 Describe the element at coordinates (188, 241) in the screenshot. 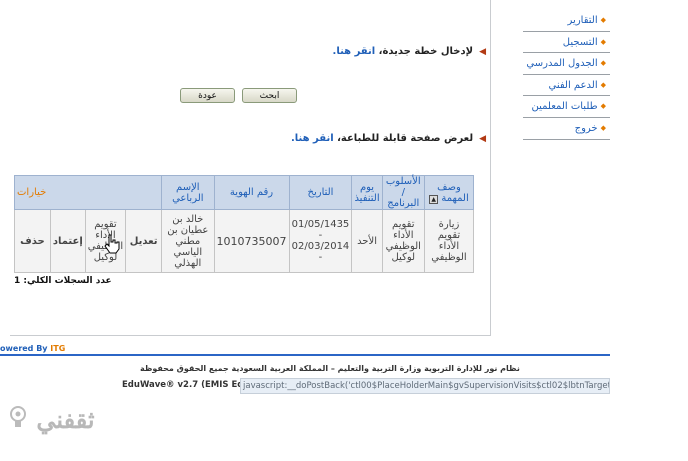

I see `cell-name: خالد بن عطيان بن مطني الياسي الهذلي` at that location.